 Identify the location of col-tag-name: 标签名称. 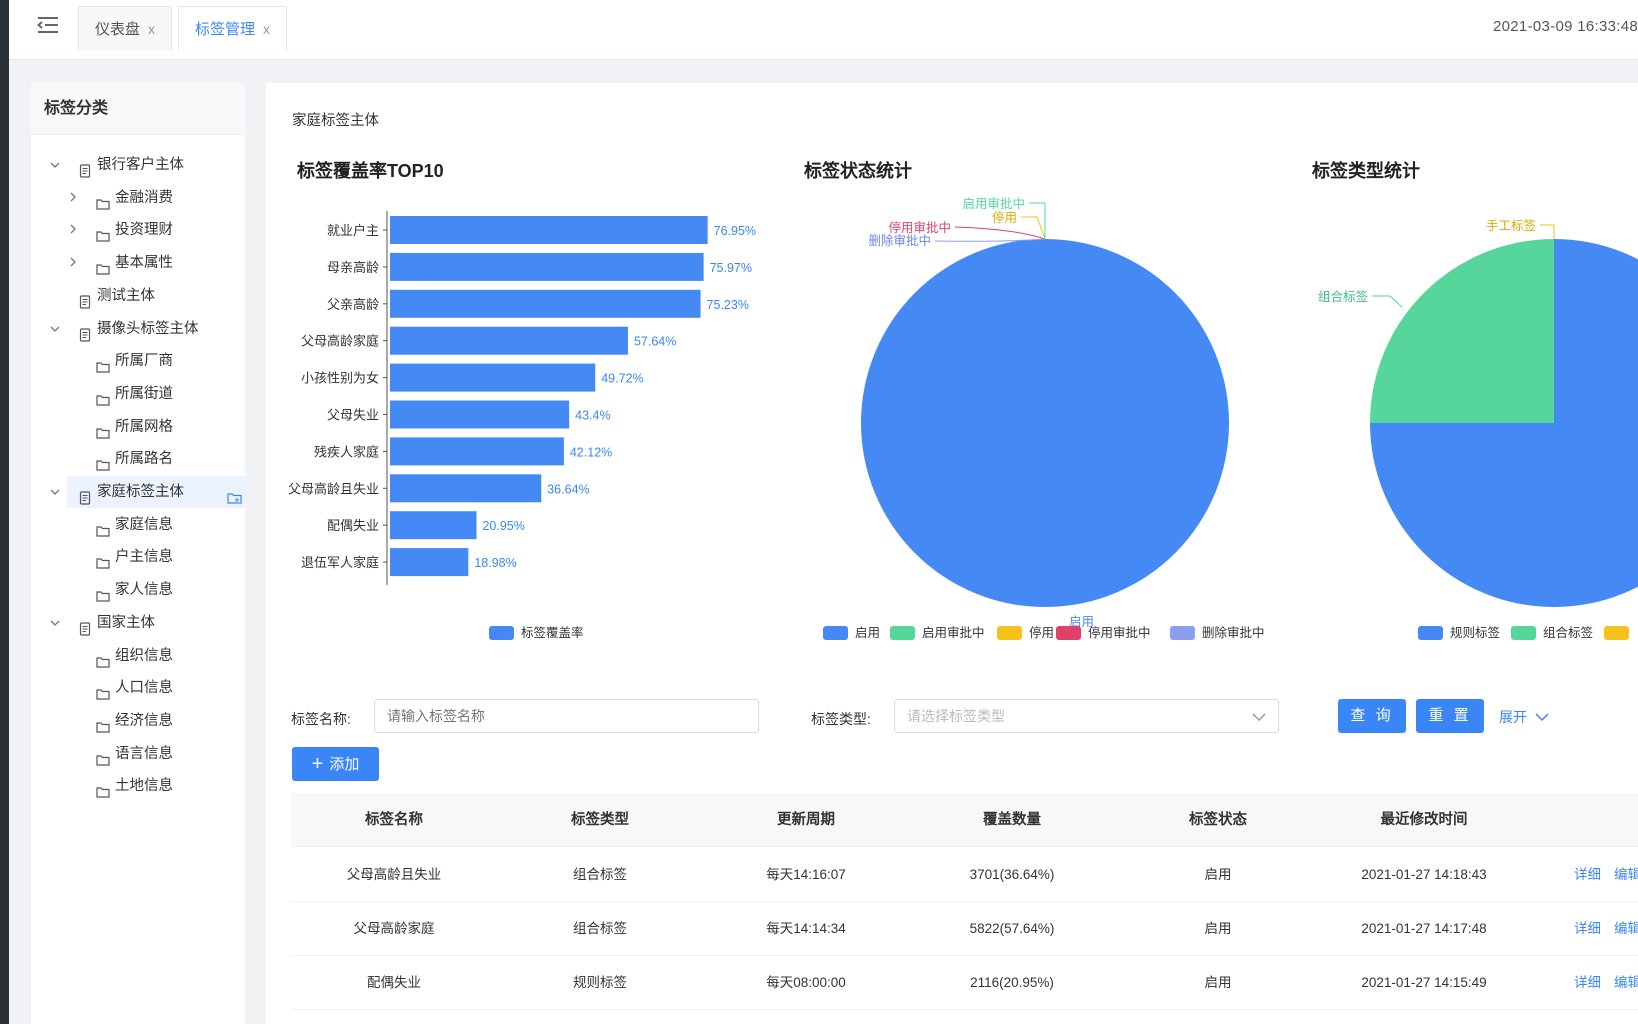
(394, 820).